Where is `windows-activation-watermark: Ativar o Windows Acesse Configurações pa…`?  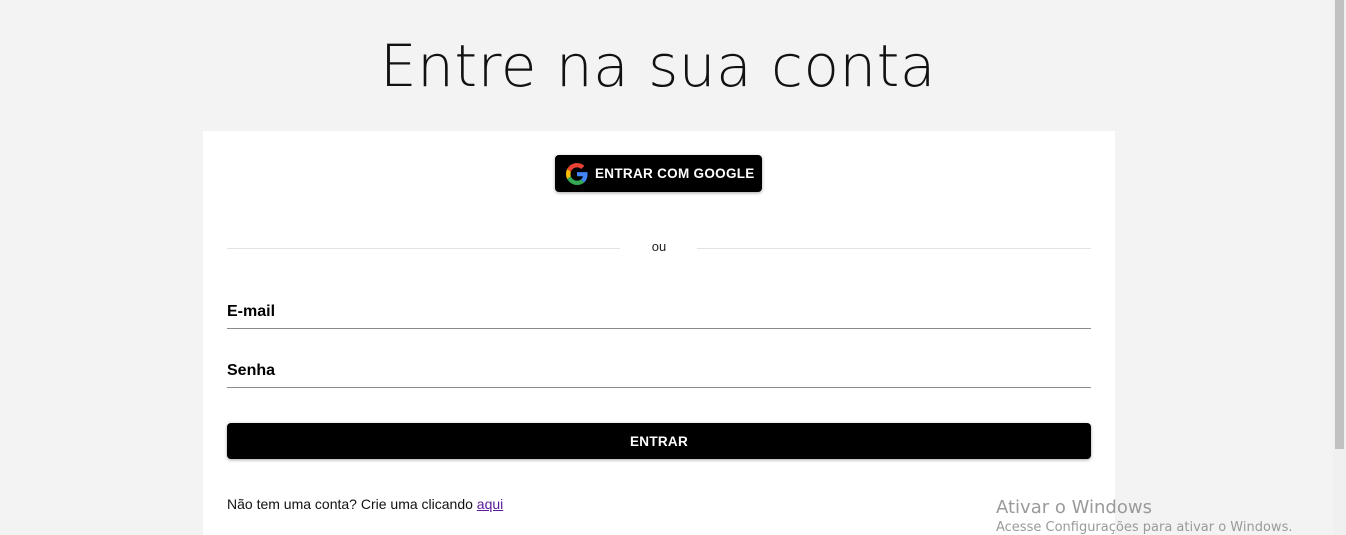
windows-activation-watermark: Ativar o Windows Acesse Configurações pa… is located at coordinates (1144, 516).